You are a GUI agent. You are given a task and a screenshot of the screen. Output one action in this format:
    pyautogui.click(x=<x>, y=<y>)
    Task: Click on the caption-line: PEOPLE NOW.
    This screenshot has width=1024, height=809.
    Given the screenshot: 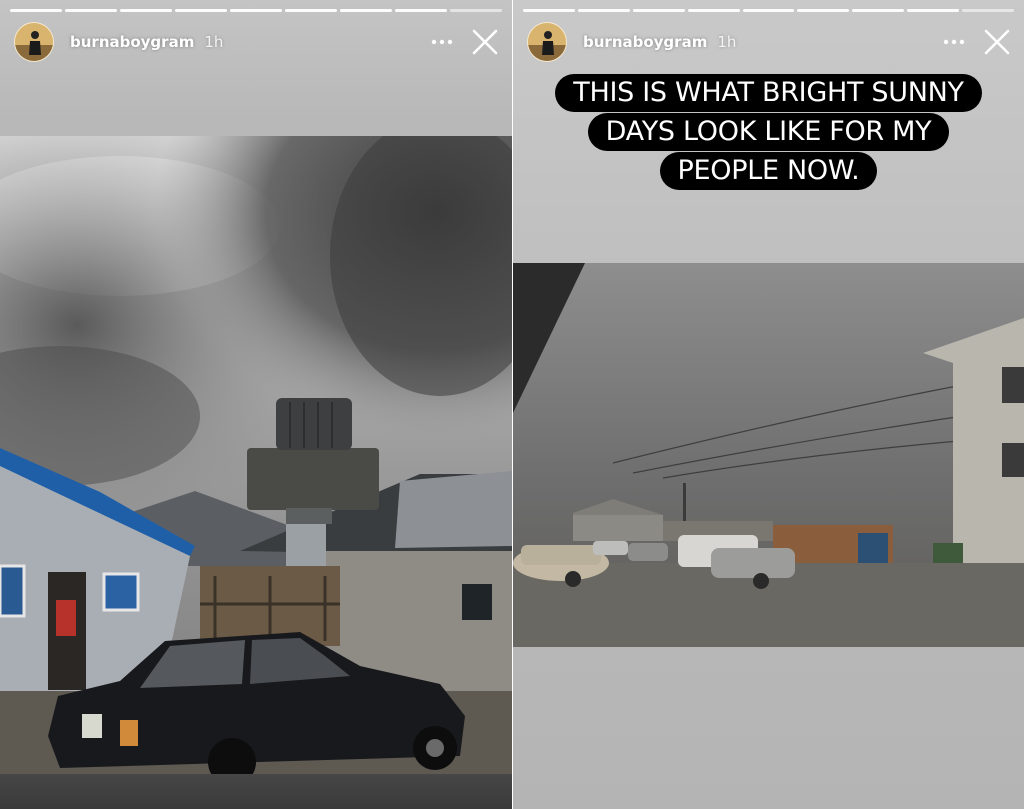 What is the action you would take?
    pyautogui.click(x=768, y=171)
    